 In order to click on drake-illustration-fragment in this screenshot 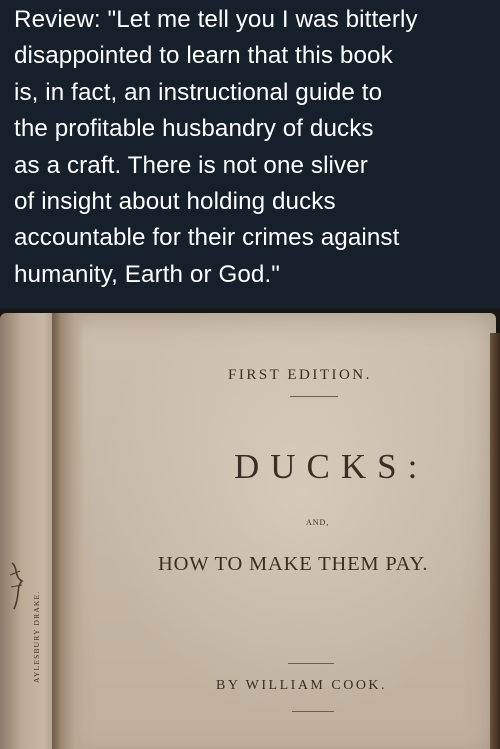, I will do `click(16, 586)`.